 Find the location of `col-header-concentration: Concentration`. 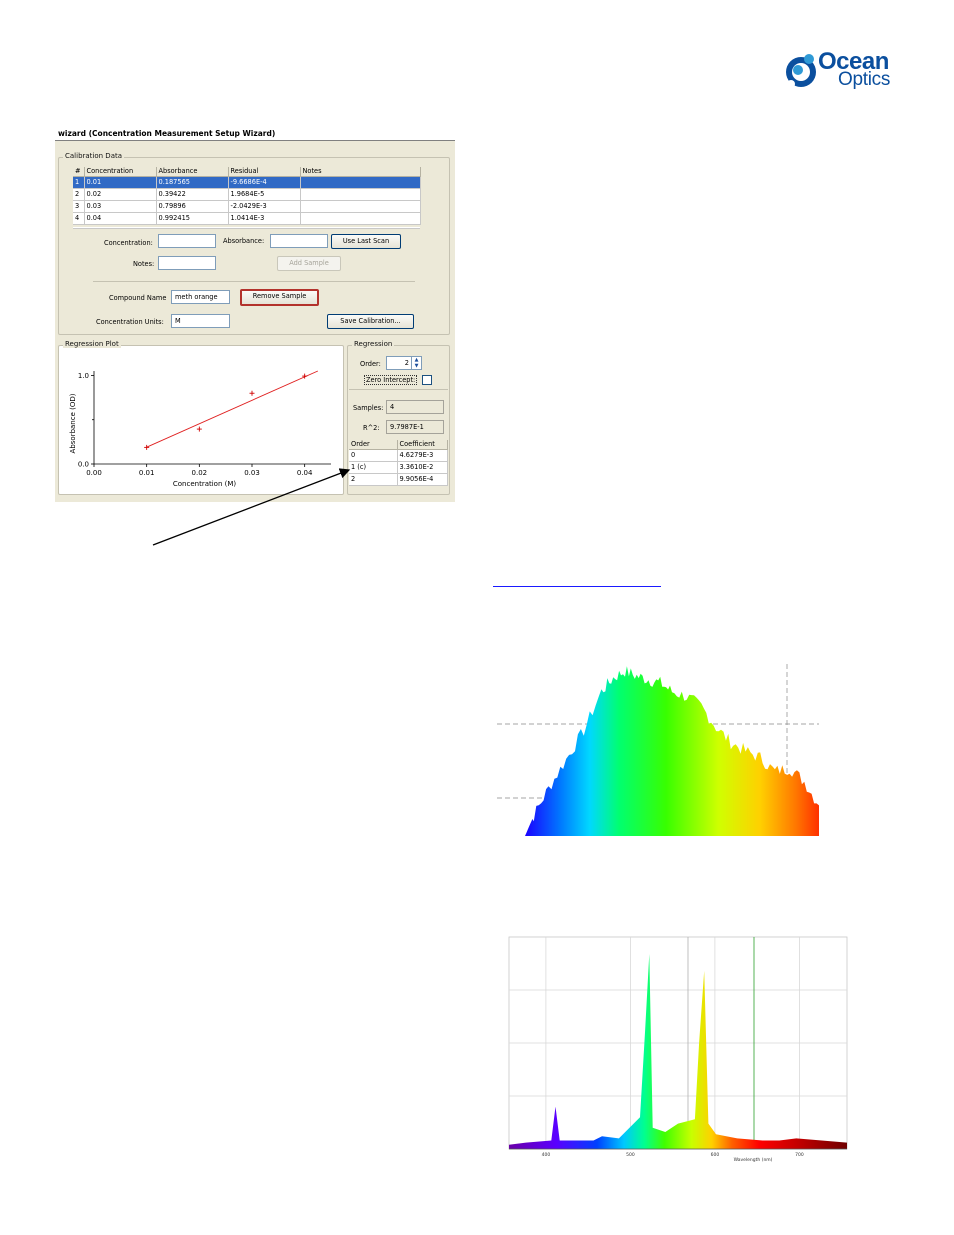

col-header-concentration: Concentration is located at coordinates (120, 172).